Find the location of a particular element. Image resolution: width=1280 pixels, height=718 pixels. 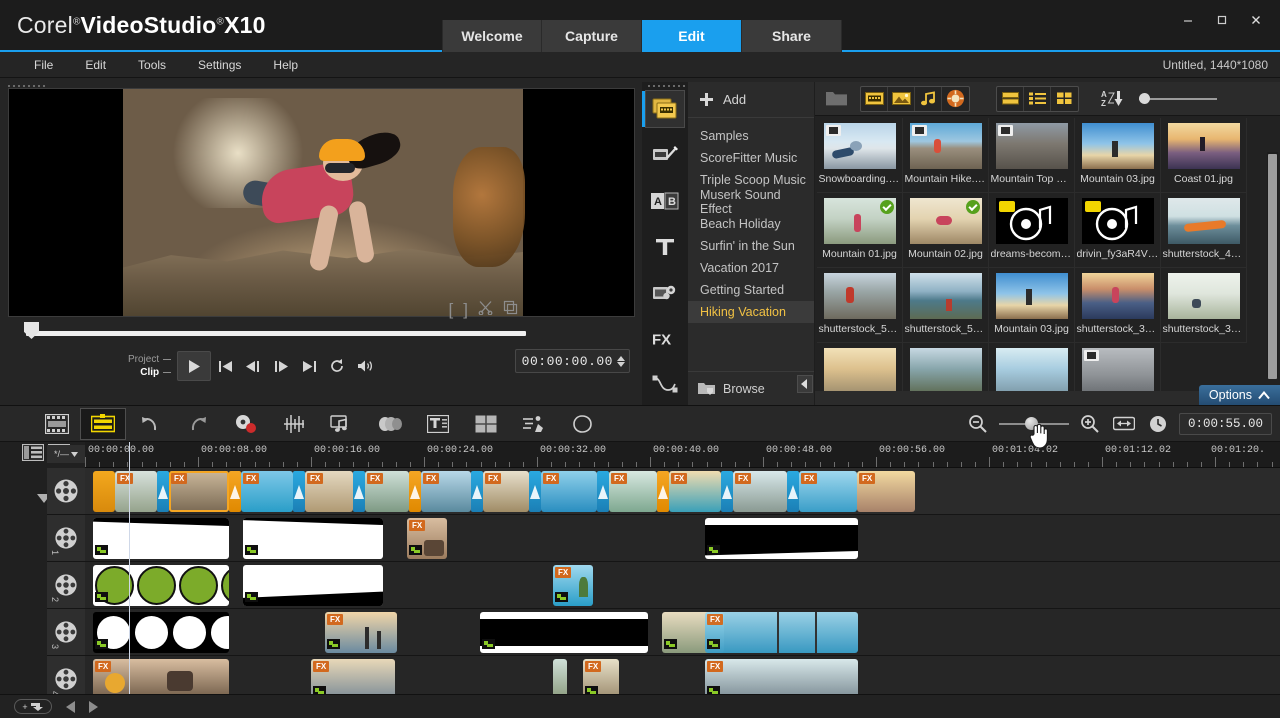

folder-surfin-in-the-sun: Surfin' in the Sun is located at coordinates (751, 246).